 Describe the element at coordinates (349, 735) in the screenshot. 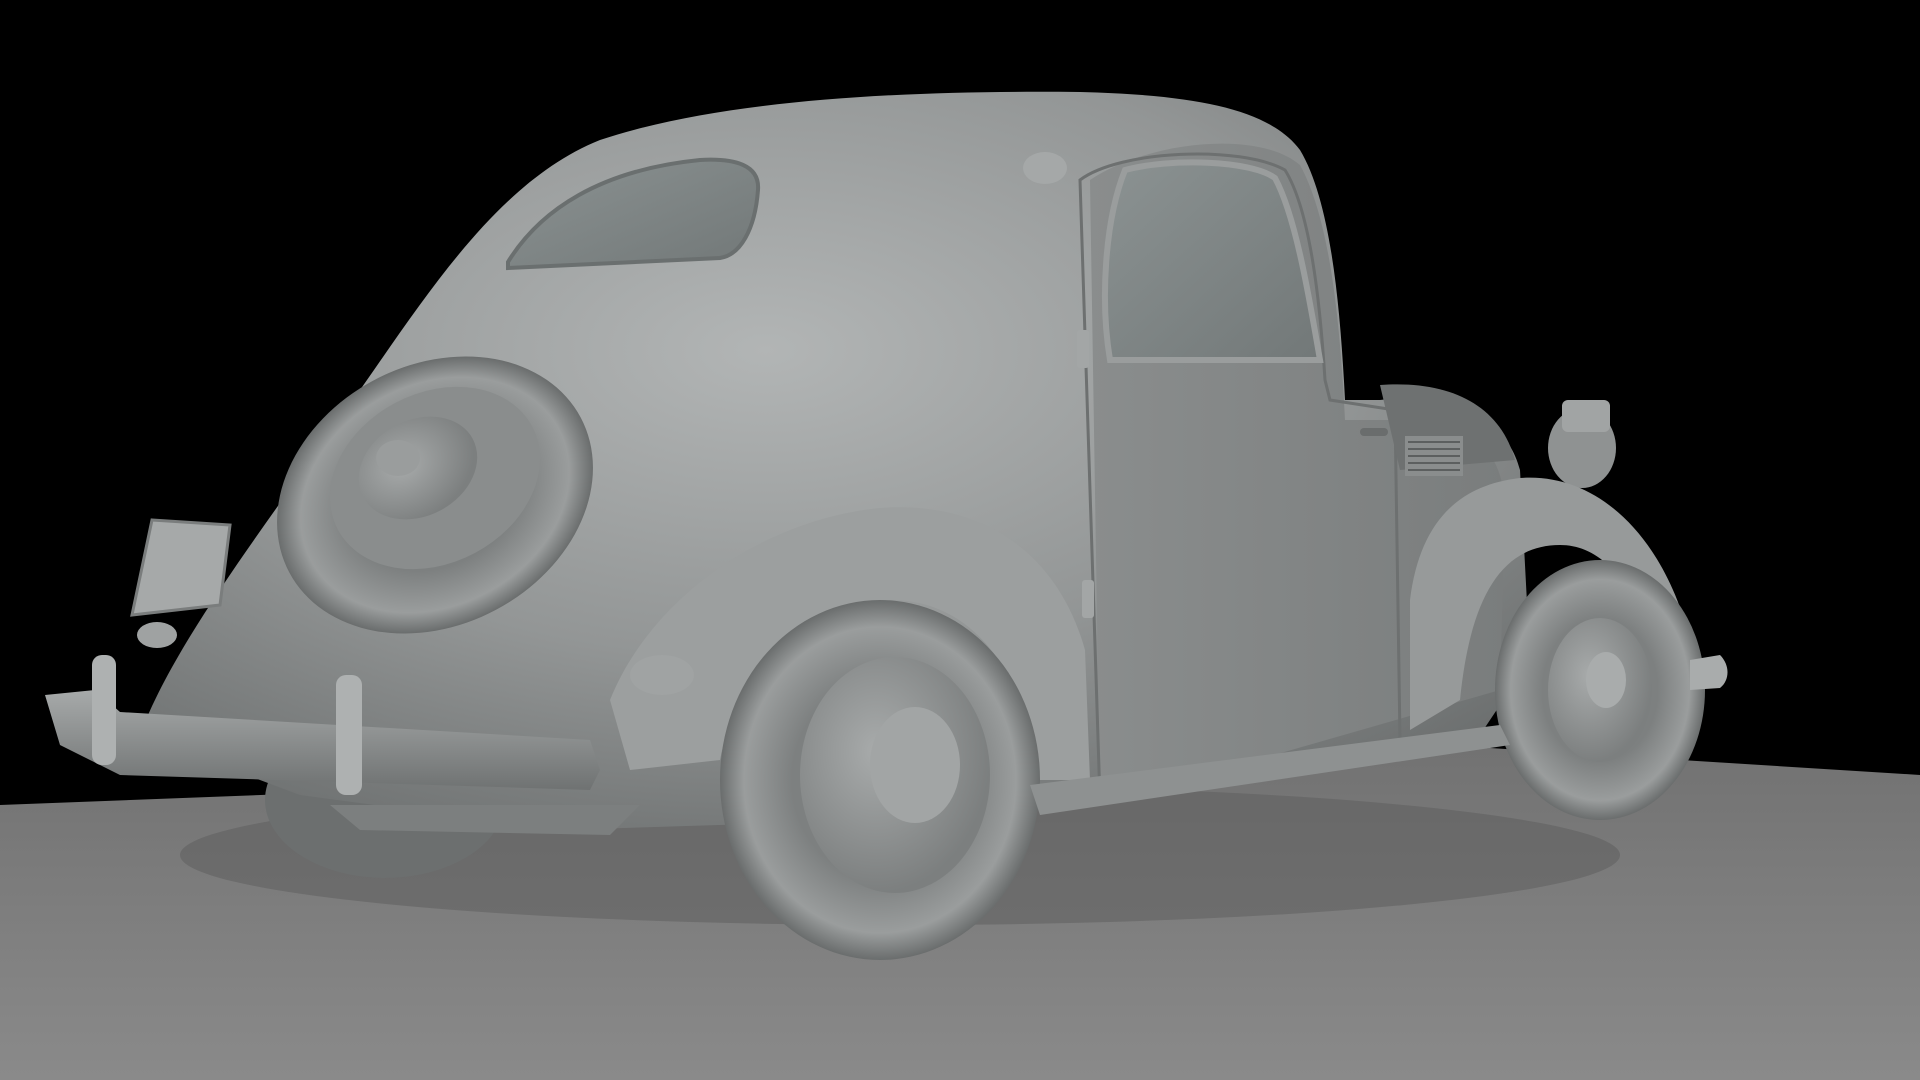

I see `bumper-guard-right` at that location.